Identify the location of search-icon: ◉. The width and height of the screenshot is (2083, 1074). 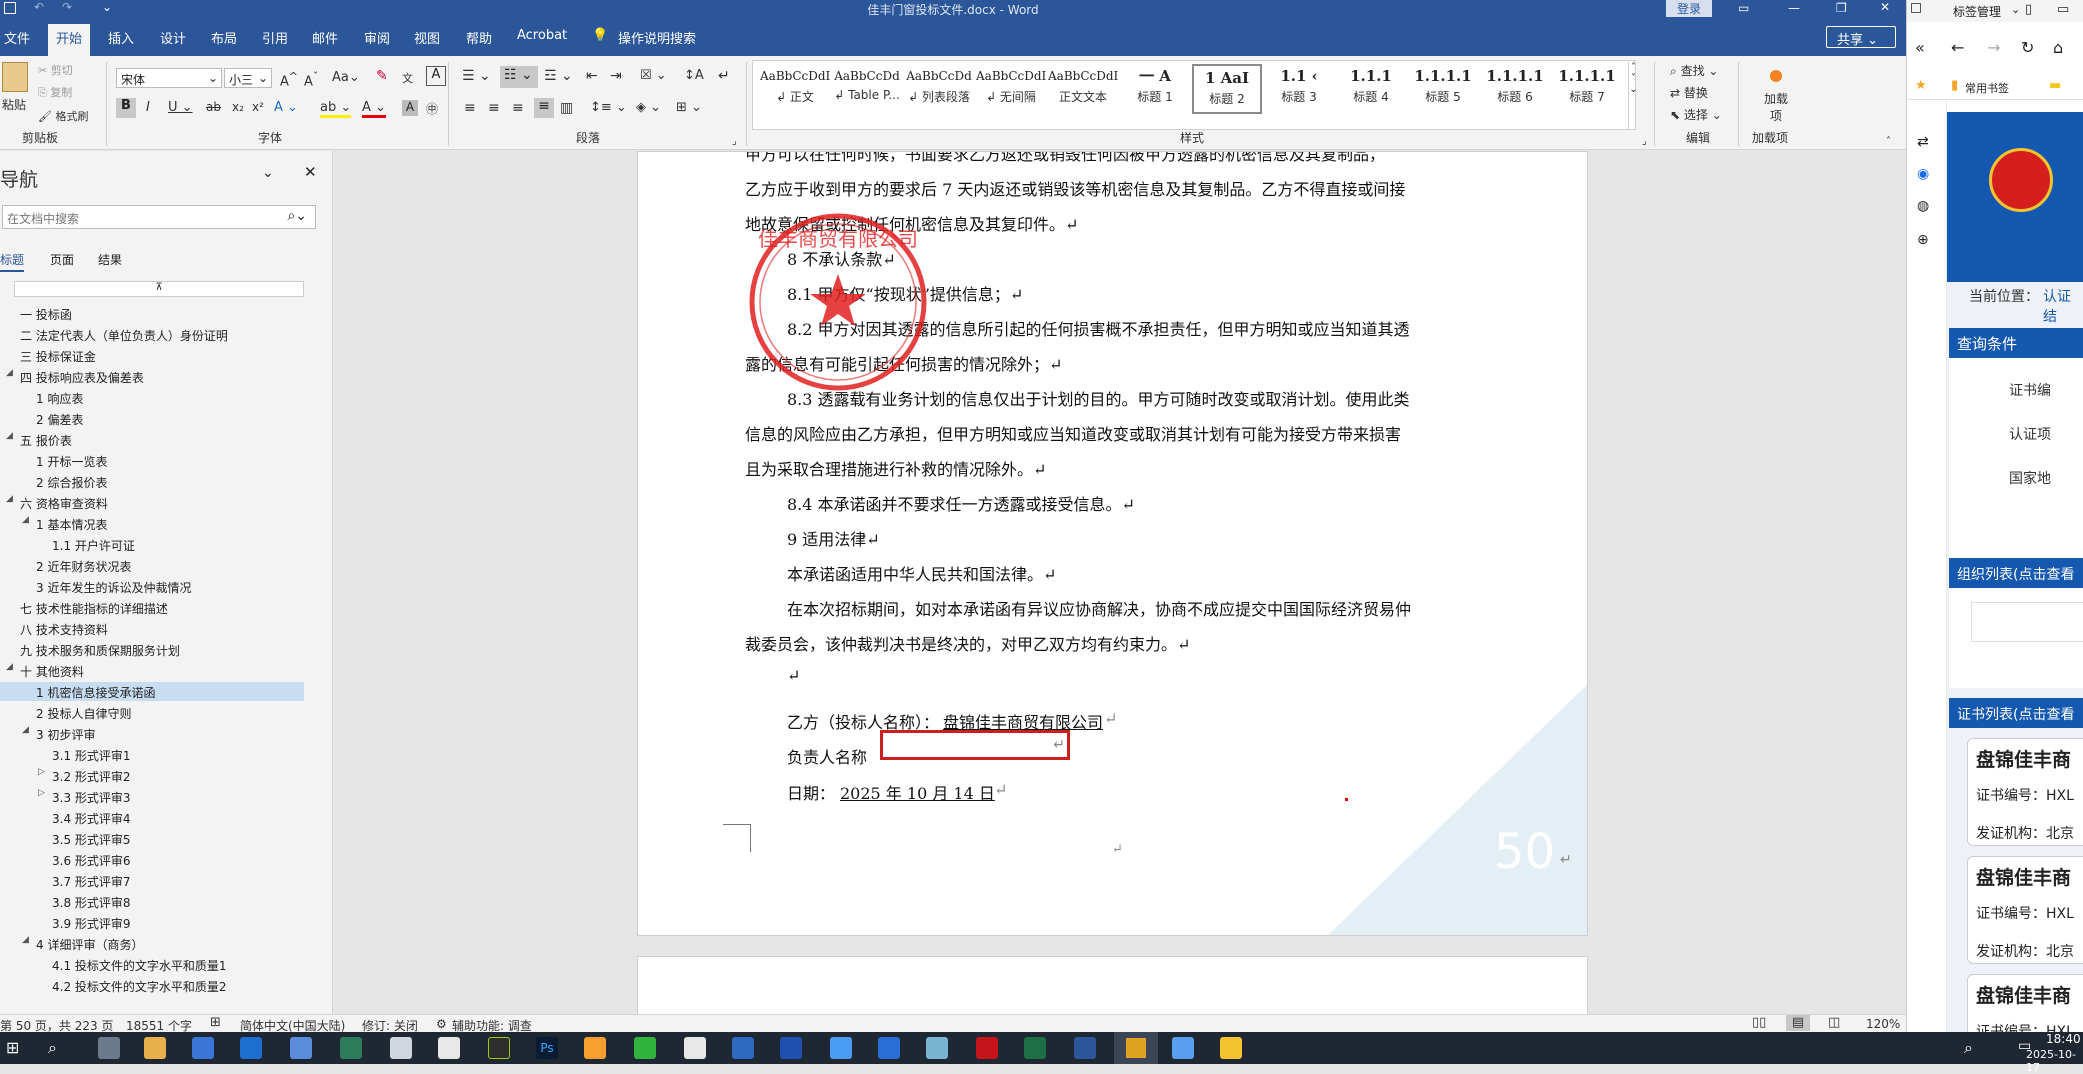
(1923, 174).